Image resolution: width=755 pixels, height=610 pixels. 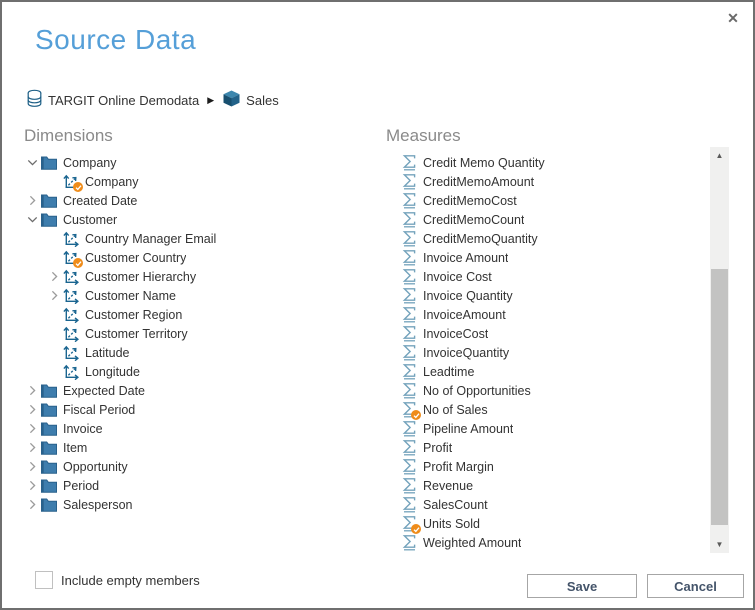 What do you see at coordinates (695, 586) in the screenshot?
I see `cancel-button: Cancel` at bounding box center [695, 586].